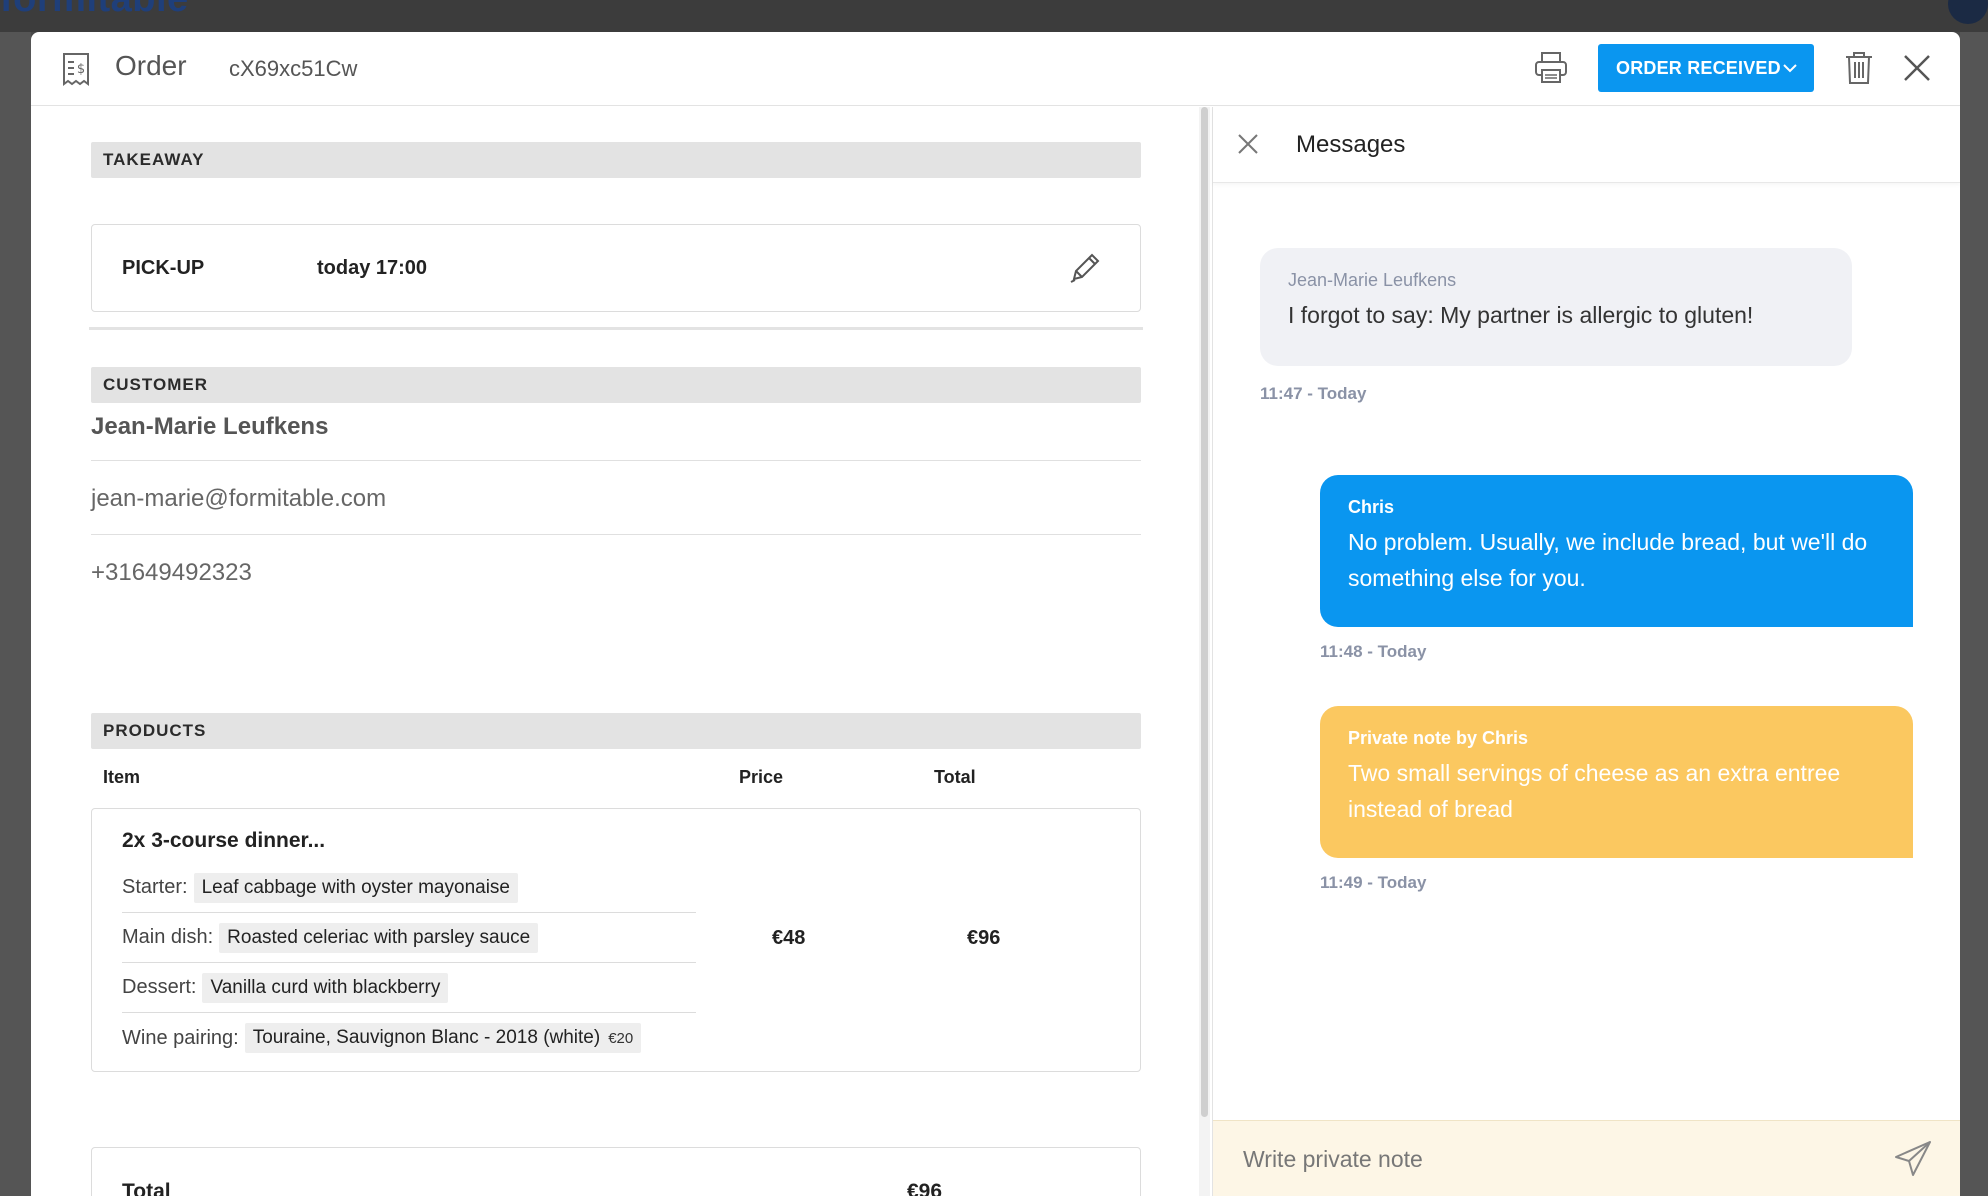 This screenshot has height=1196, width=1988. What do you see at coordinates (1913, 1159) in the screenshot?
I see `send-icon` at bounding box center [1913, 1159].